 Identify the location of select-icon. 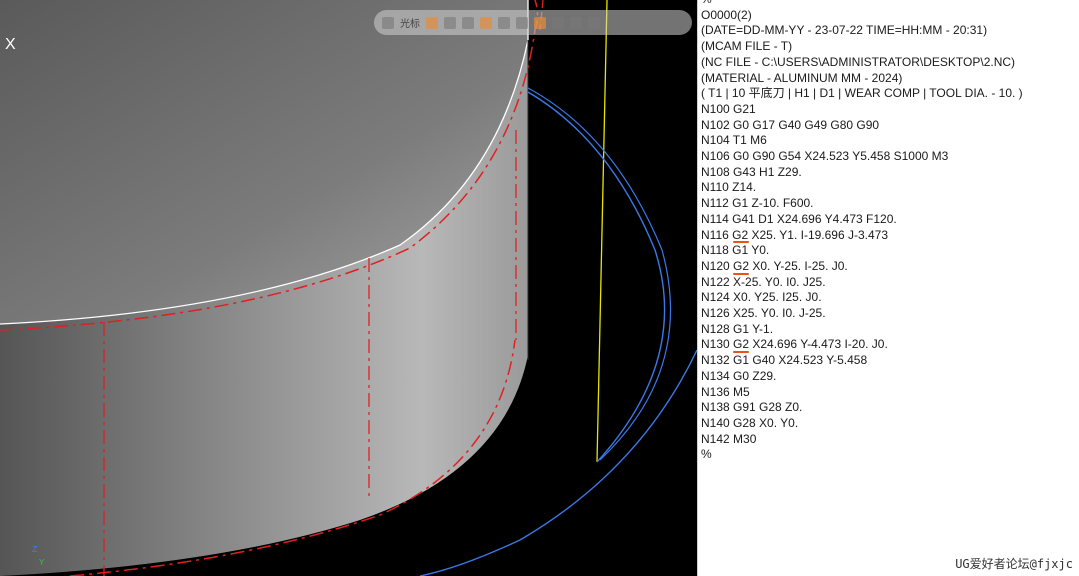
(388, 22).